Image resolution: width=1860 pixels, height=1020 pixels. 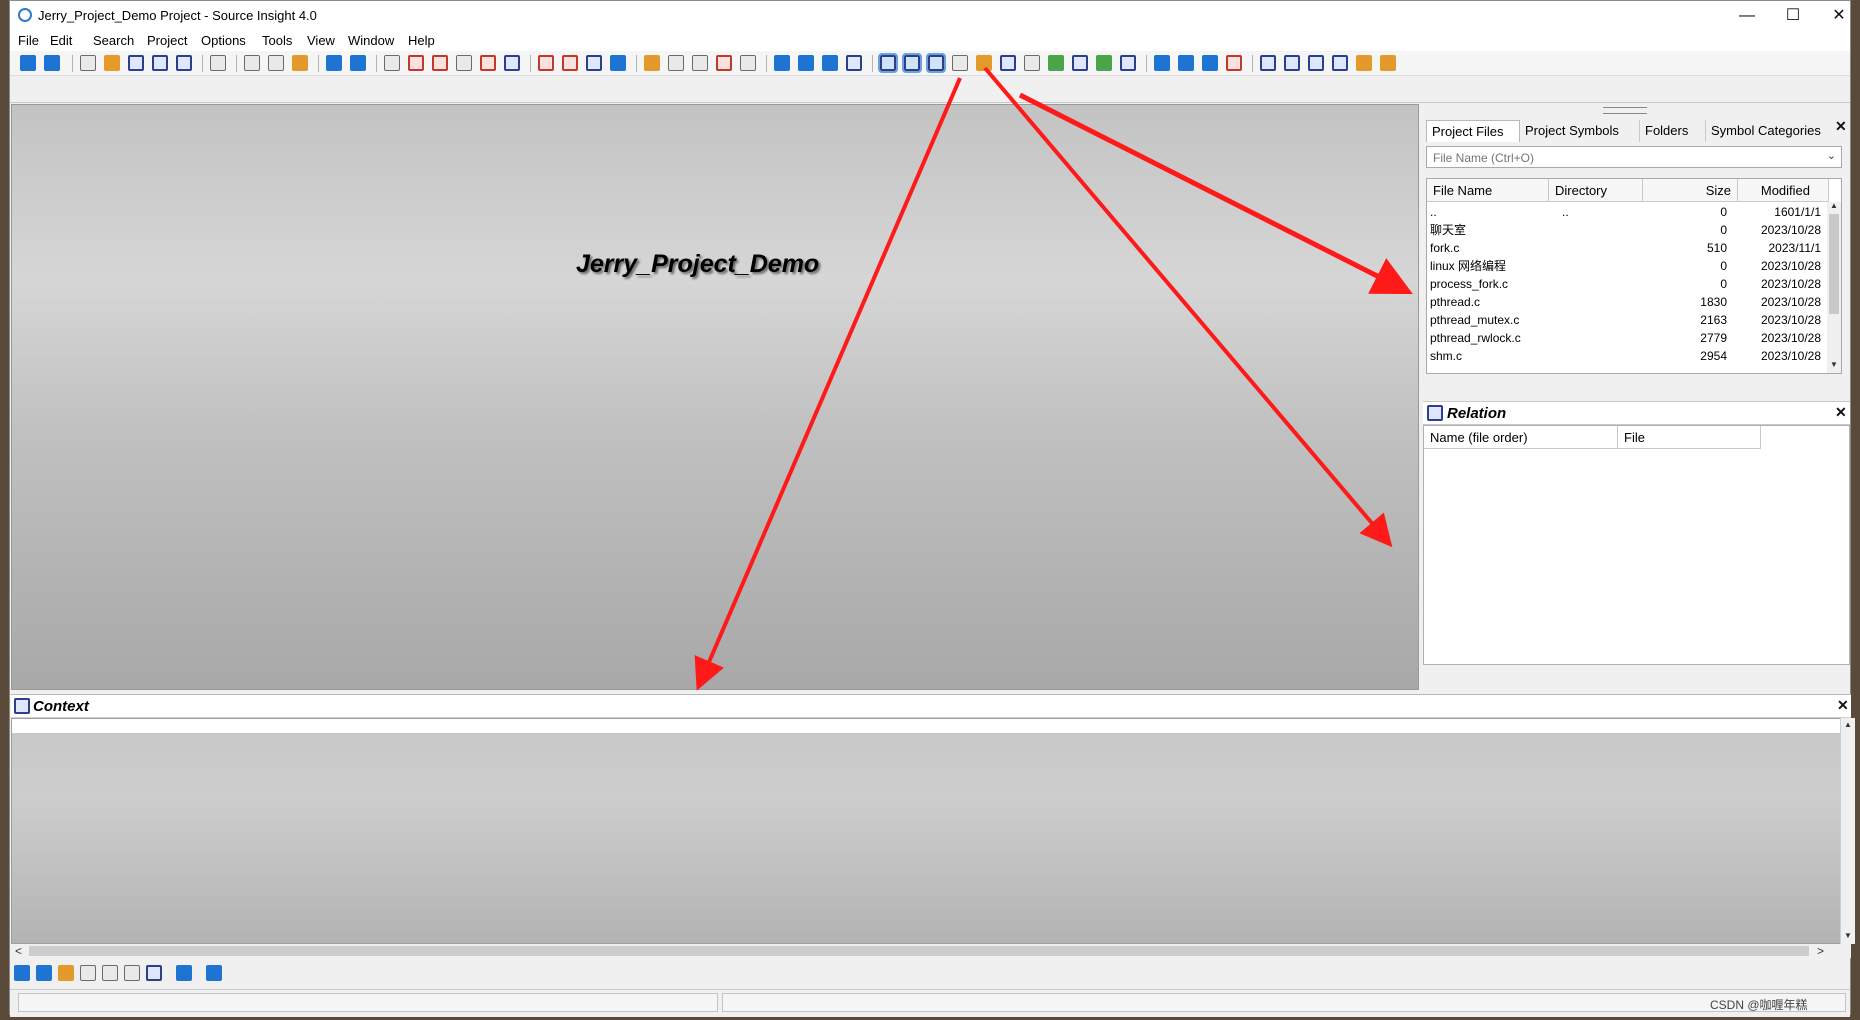 I want to click on macro-a-icon, so click(x=1268, y=63).